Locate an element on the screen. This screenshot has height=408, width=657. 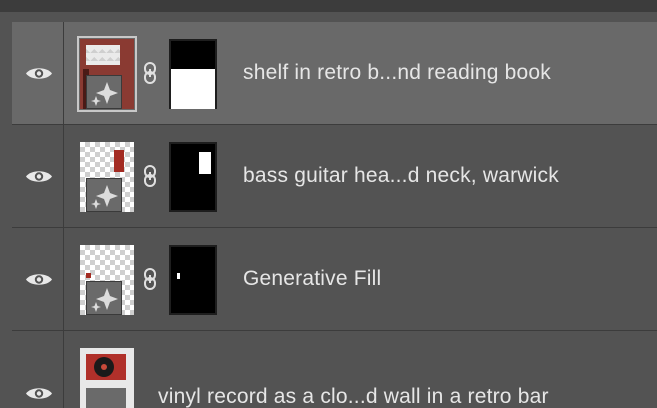
vinyl-record-icon is located at coordinates (104, 367).